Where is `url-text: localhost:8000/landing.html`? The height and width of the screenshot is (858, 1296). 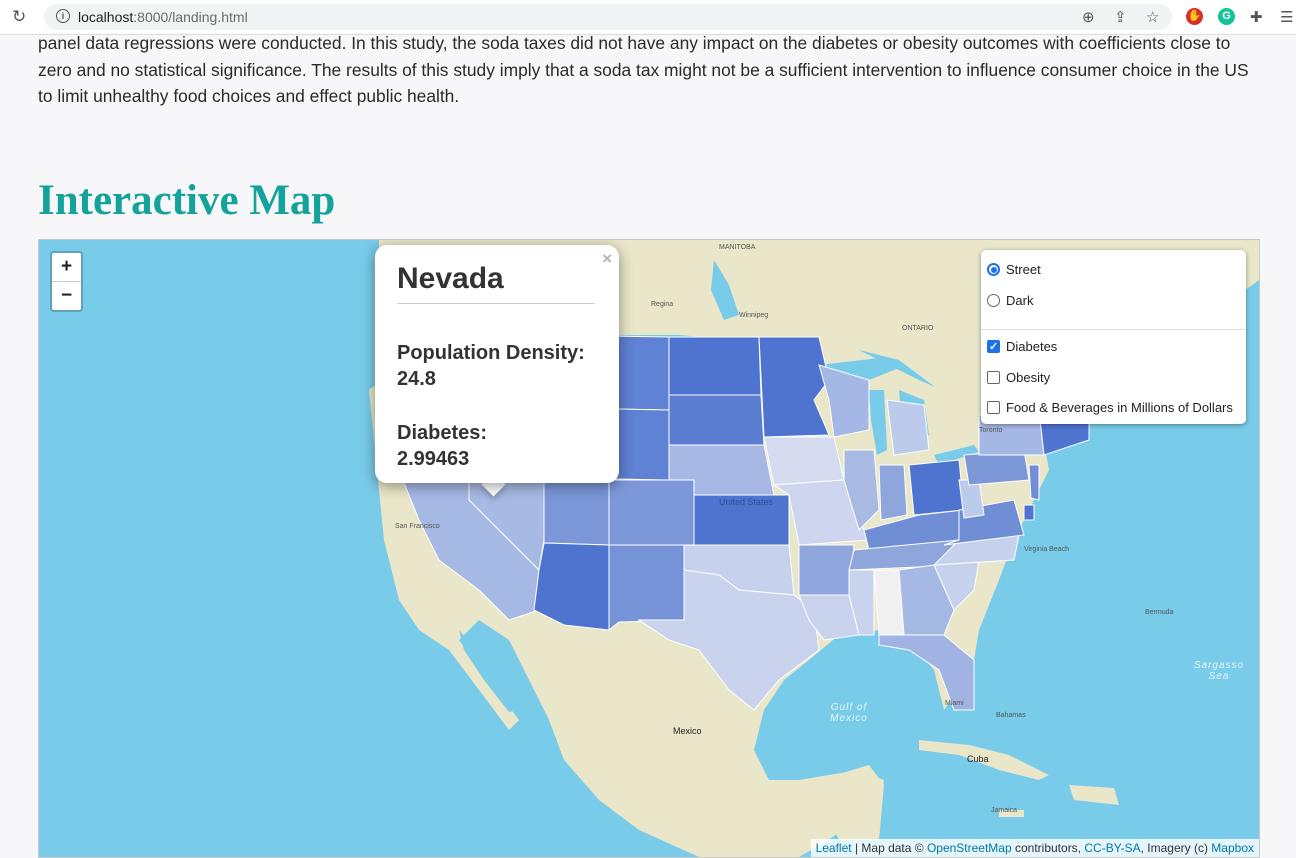 url-text: localhost:8000/landing.html is located at coordinates (163, 17).